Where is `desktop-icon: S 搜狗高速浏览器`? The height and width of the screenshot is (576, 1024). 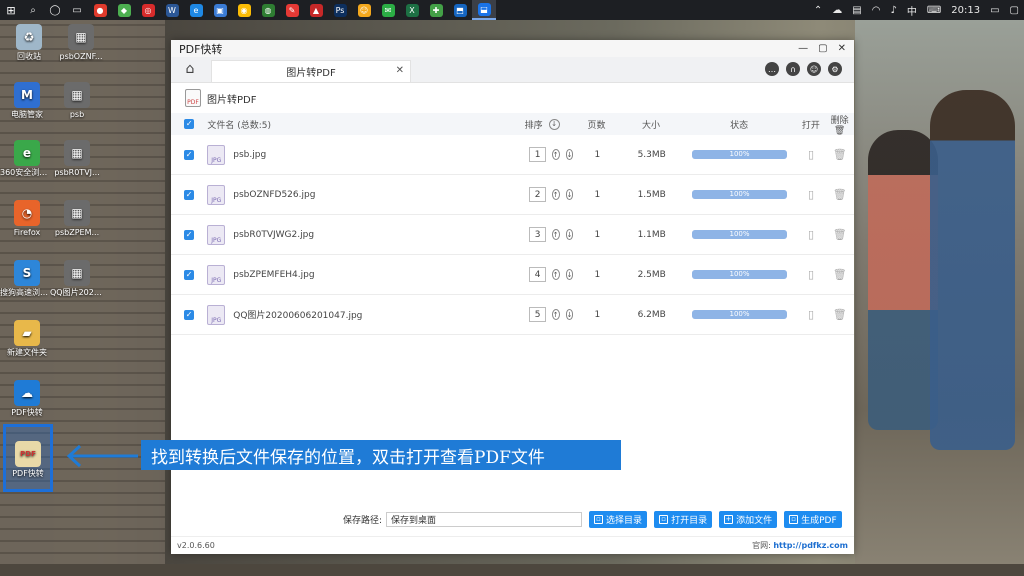 desktop-icon: S 搜狗高速浏览器 is located at coordinates (27, 279).